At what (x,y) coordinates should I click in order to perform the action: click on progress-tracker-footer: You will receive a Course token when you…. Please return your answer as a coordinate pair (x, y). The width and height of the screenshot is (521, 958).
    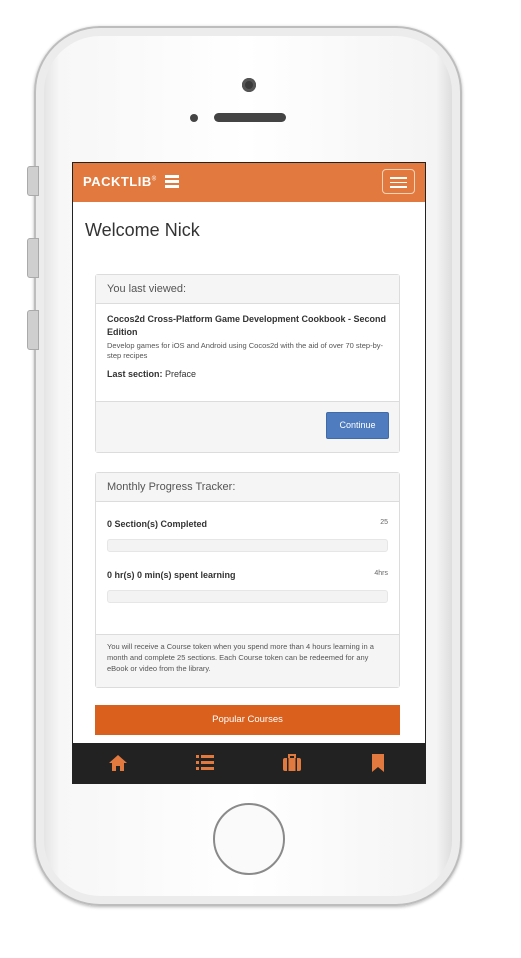
    Looking at the image, I should click on (247, 660).